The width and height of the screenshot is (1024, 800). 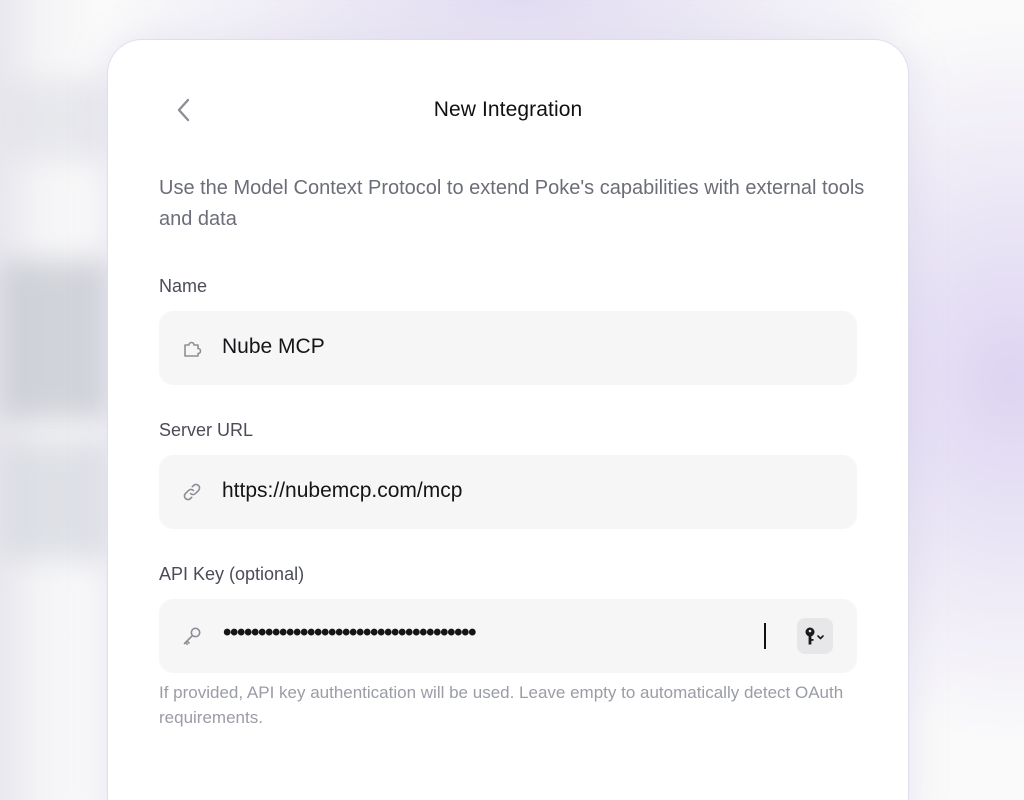 I want to click on server-url-label: Server URL, so click(x=206, y=430).